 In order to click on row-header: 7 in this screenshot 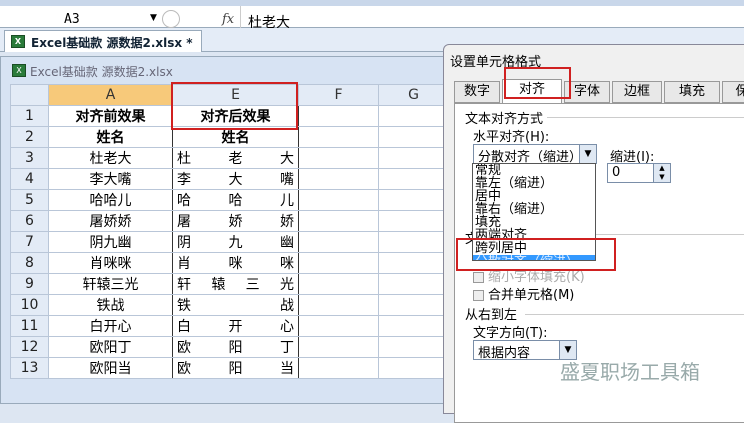, I will do `click(29, 242)`.